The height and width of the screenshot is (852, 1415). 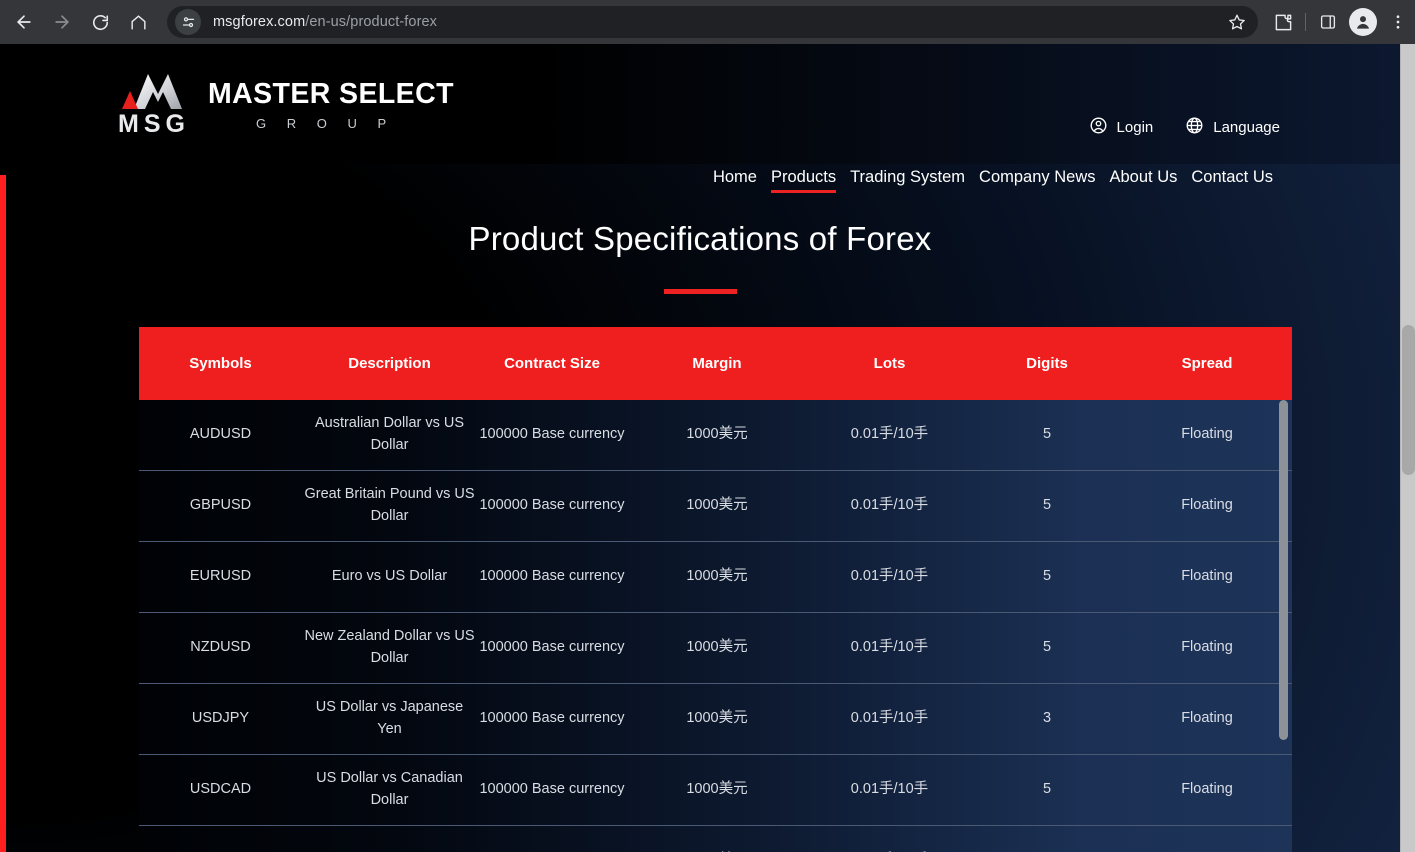 What do you see at coordinates (220, 789) in the screenshot?
I see `cell-symbol: USDCAD` at bounding box center [220, 789].